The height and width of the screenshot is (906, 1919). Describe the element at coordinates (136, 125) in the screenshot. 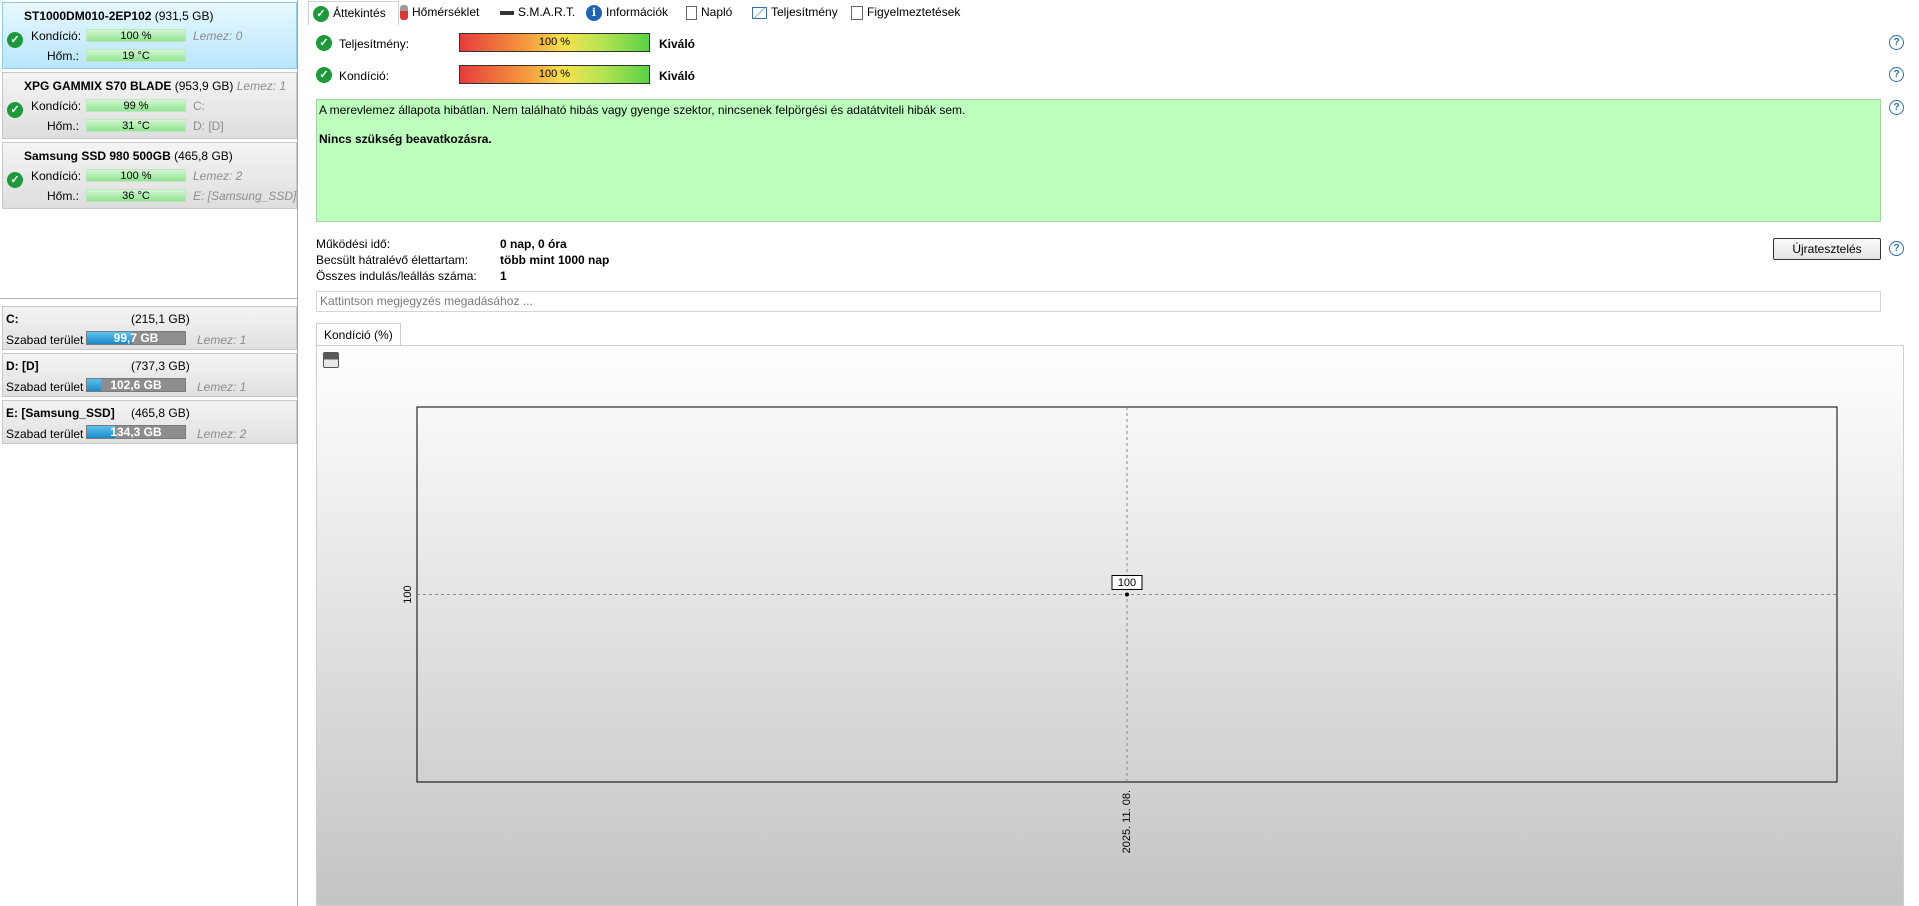

I see `temperature-bar: 31 °C` at that location.